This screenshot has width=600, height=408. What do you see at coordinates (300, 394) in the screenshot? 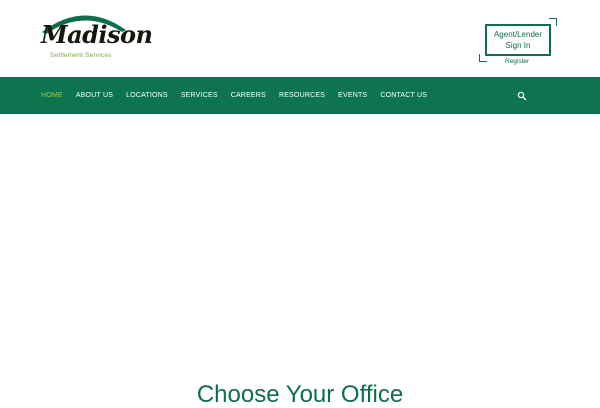
I see `choose-office-heading: Choose Your Office` at bounding box center [300, 394].